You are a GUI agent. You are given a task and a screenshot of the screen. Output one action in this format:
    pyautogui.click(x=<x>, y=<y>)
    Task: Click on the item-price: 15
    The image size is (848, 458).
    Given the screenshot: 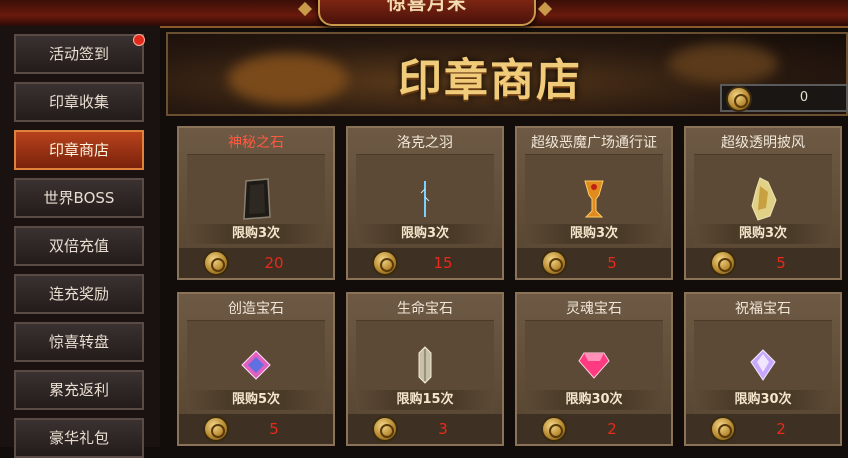 What is the action you would take?
    pyautogui.click(x=443, y=263)
    